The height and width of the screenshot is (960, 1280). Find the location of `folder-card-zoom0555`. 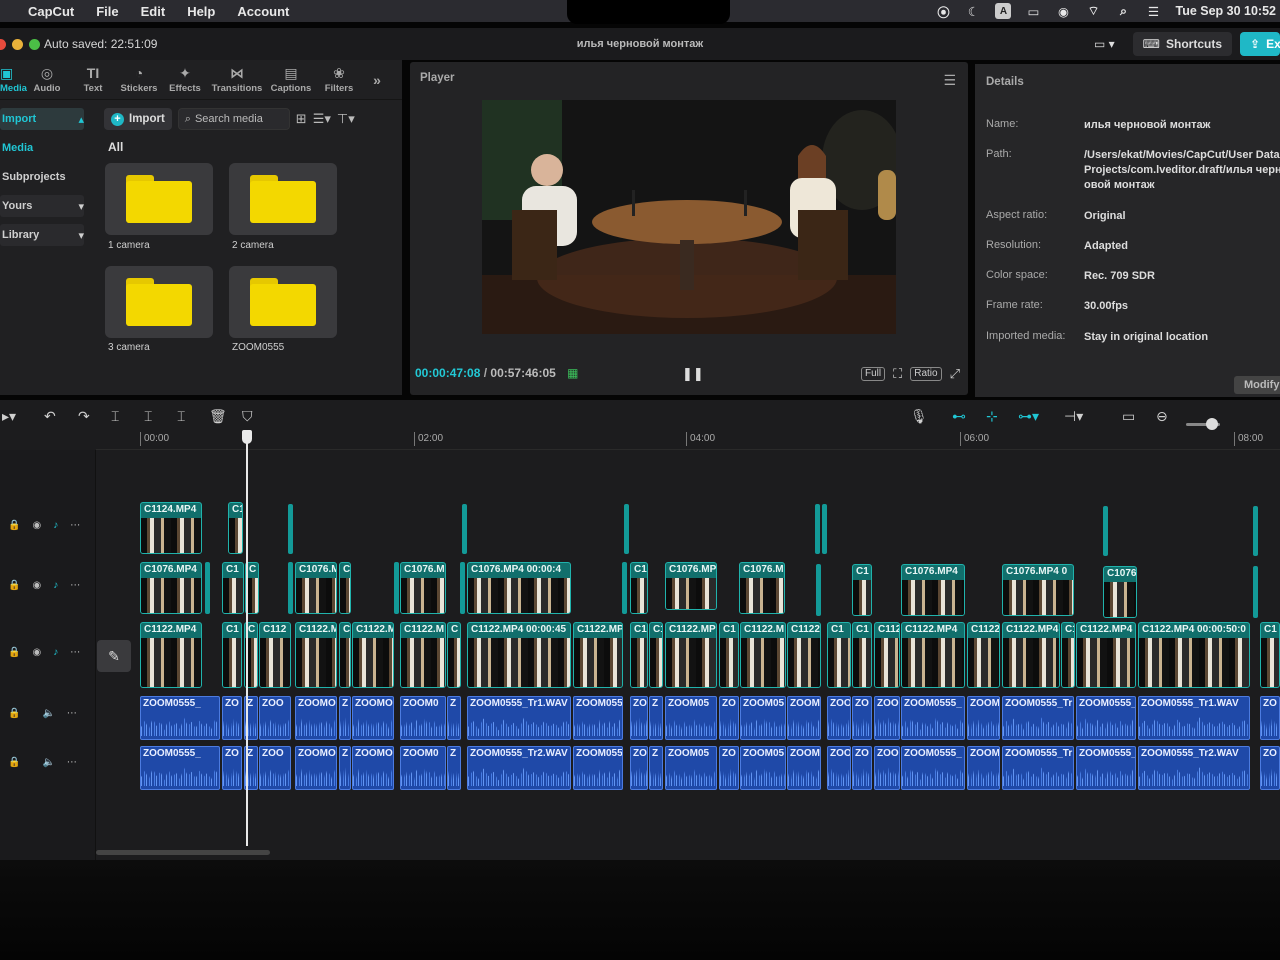

folder-card-zoom0555 is located at coordinates (283, 302).